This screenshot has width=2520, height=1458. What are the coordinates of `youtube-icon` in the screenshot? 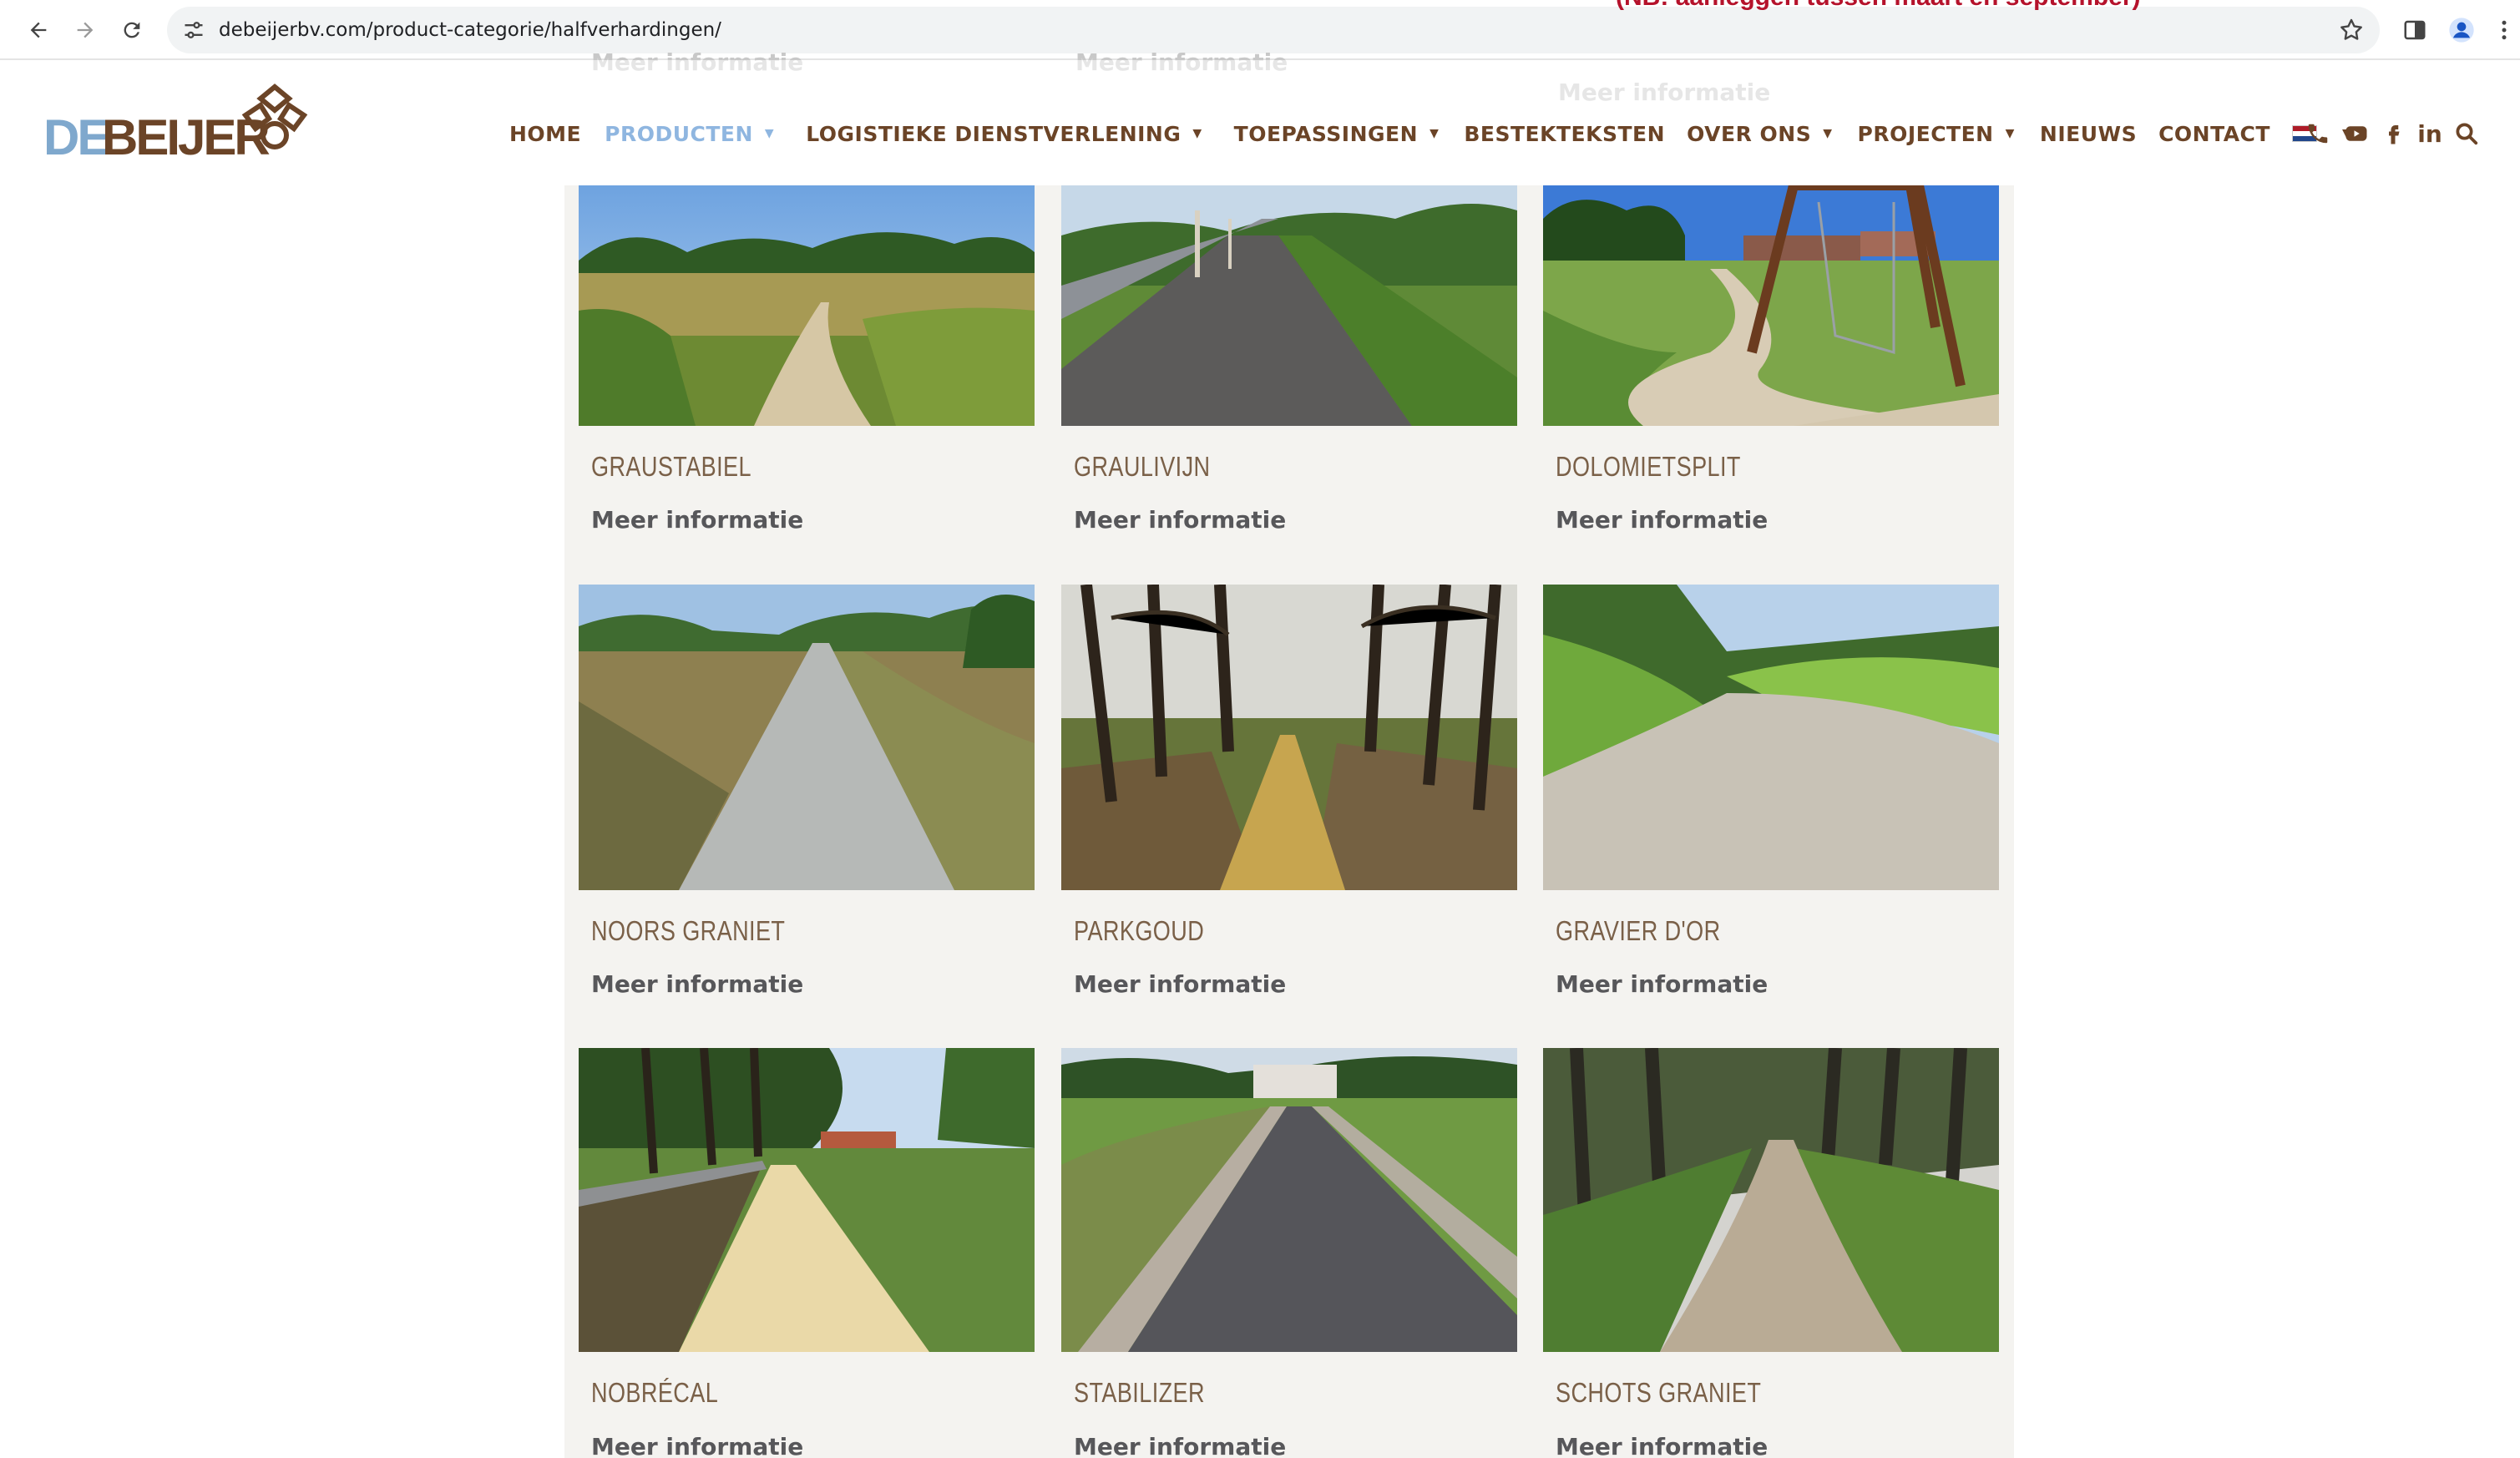 It's located at (2356, 133).